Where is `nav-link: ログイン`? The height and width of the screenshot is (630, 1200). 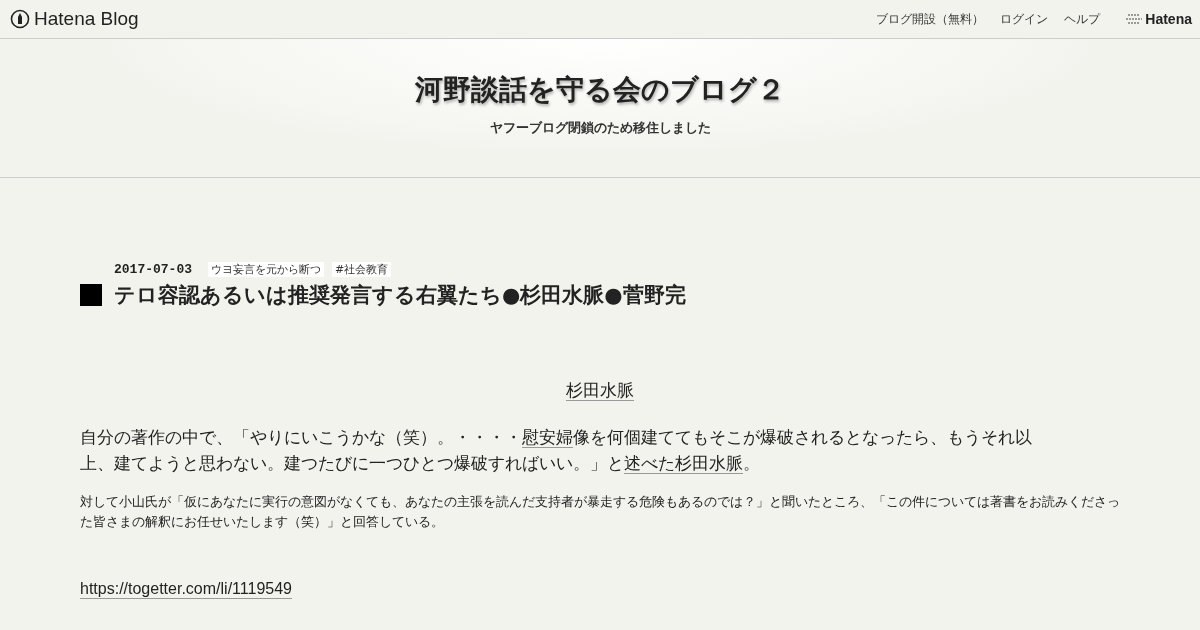 nav-link: ログイン is located at coordinates (1024, 19).